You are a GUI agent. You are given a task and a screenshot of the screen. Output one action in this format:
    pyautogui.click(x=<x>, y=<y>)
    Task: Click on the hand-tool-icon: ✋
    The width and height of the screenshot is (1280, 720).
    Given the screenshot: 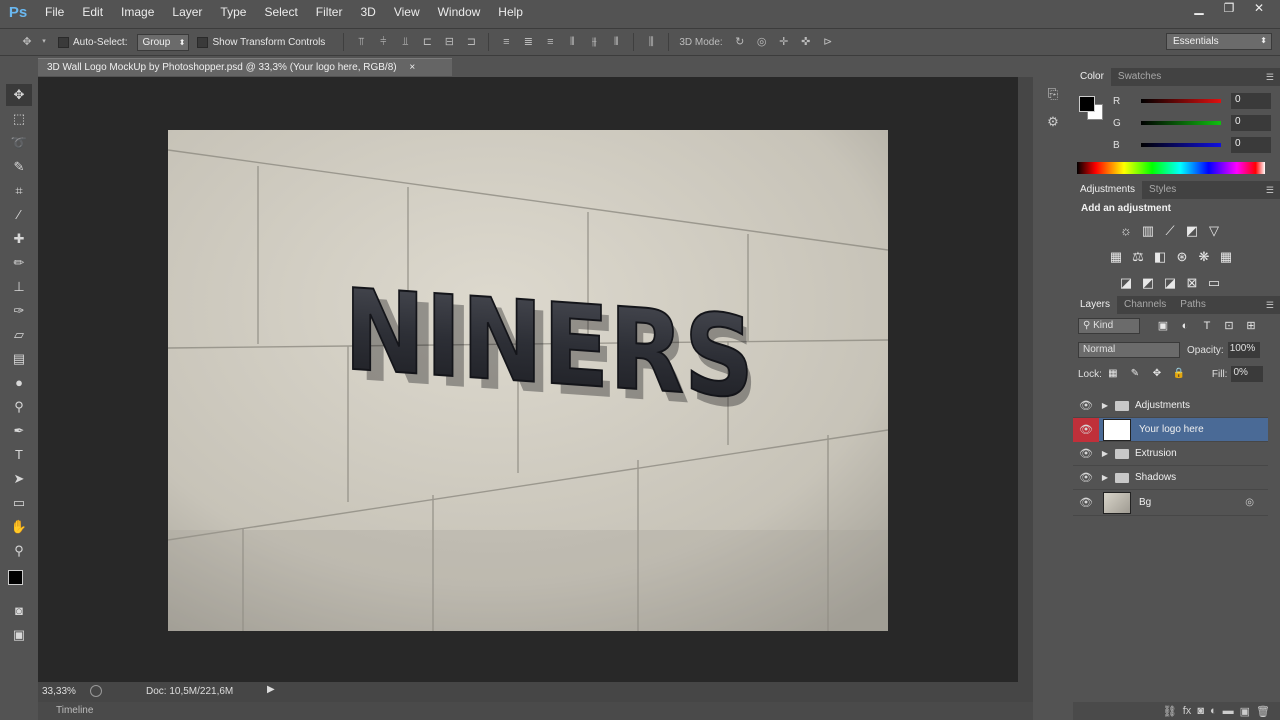 What is the action you would take?
    pyautogui.click(x=19, y=527)
    